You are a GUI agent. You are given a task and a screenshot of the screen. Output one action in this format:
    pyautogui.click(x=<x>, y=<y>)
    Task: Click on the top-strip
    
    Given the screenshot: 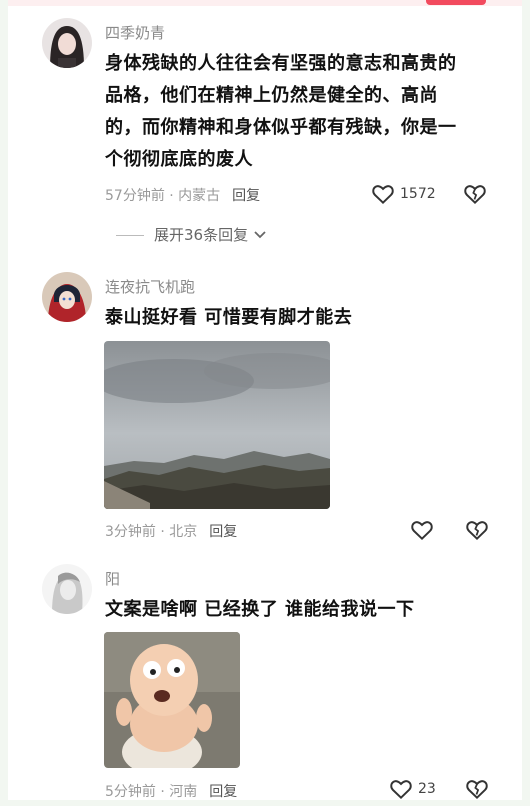 What is the action you would take?
    pyautogui.click(x=265, y=3)
    